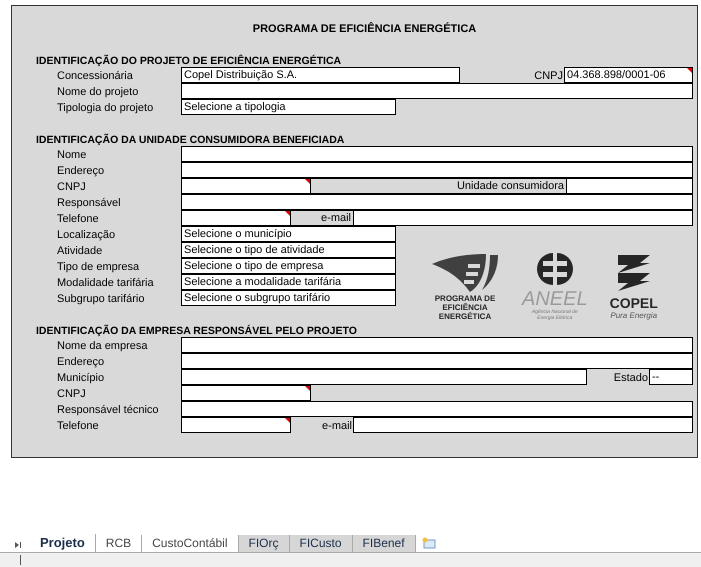  What do you see at coordinates (288, 234) in the screenshot?
I see `dropdown-field: Selecione o município` at bounding box center [288, 234].